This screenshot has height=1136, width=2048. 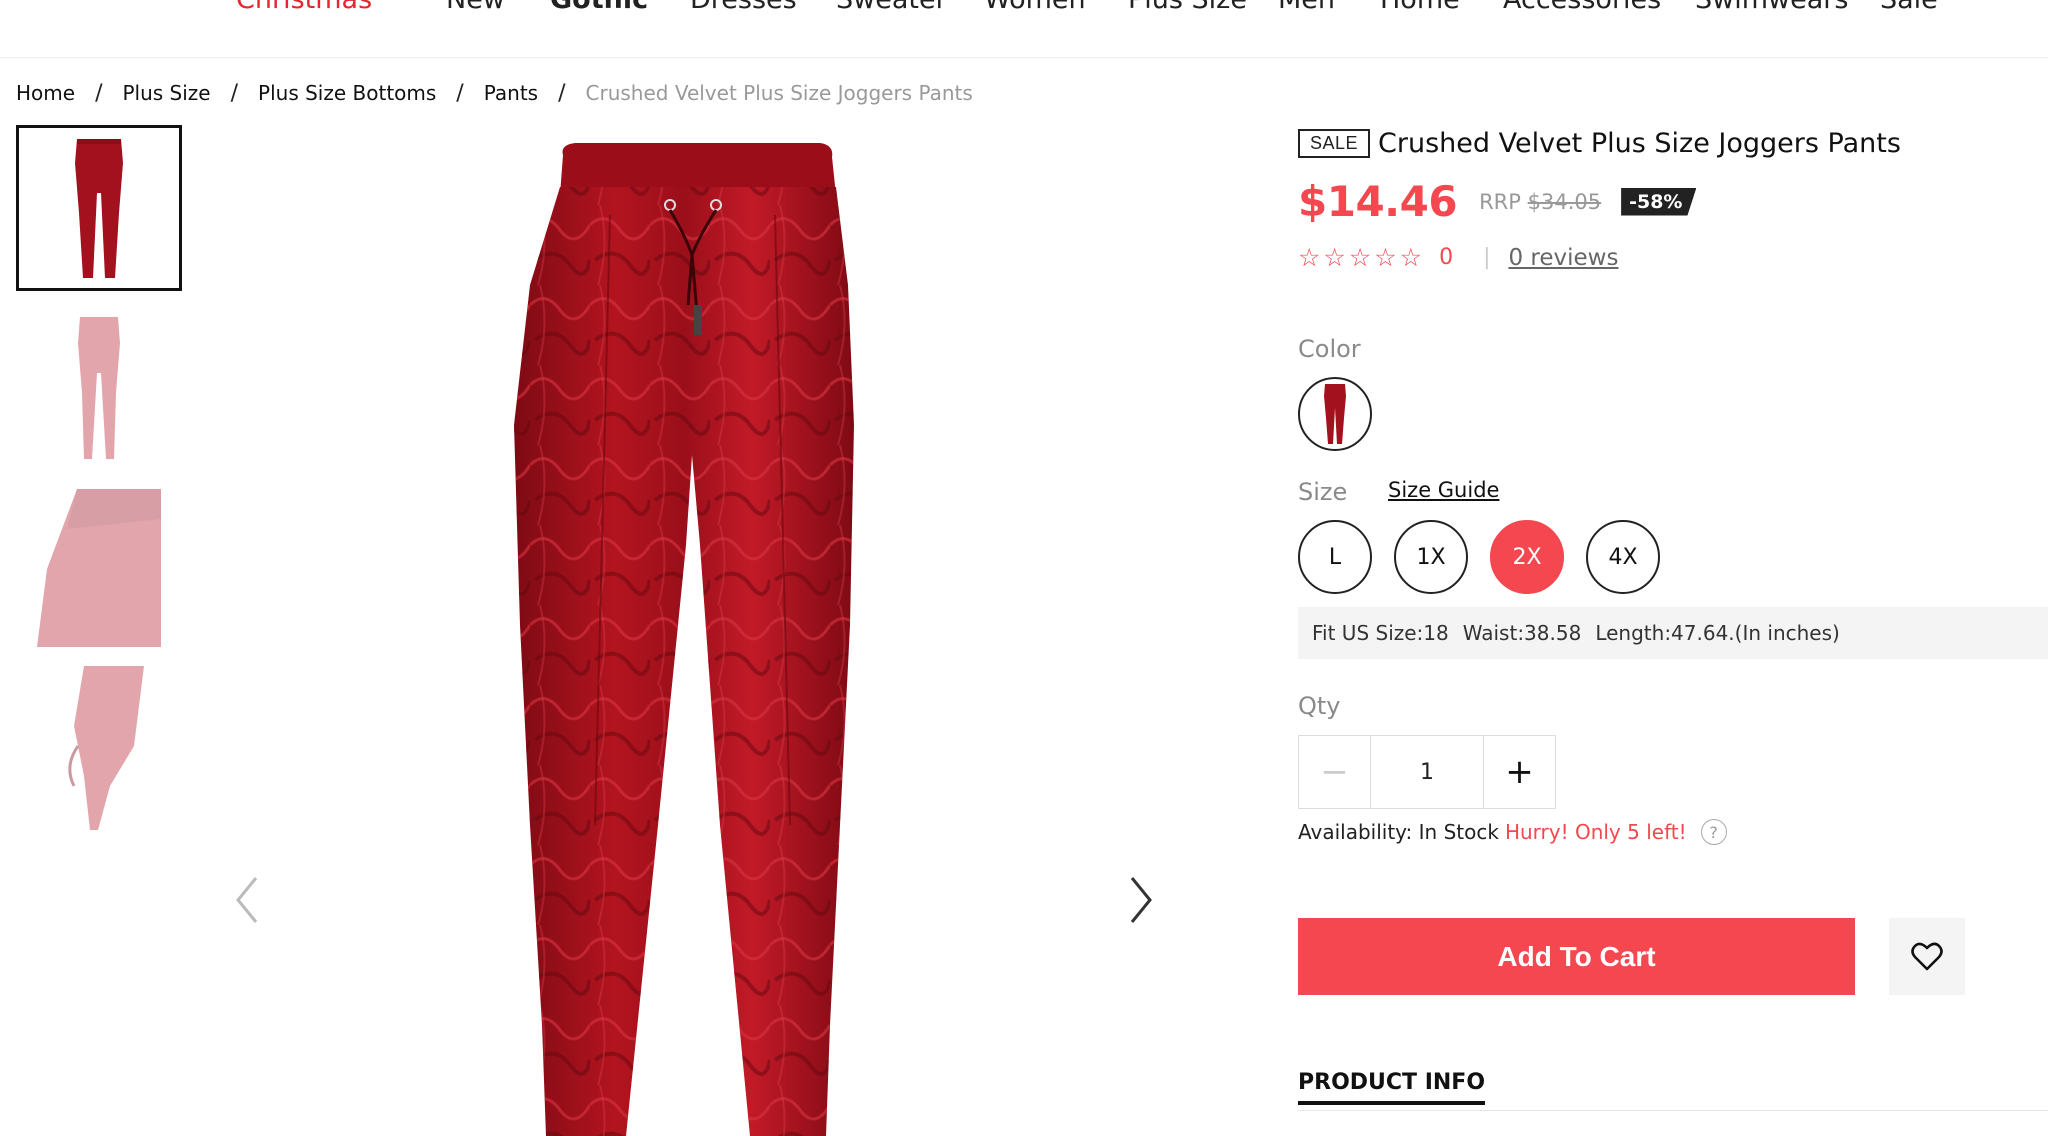 What do you see at coordinates (1639, 143) in the screenshot?
I see `product-title: Crushed Velvet Plus Size Joggers Pants` at bounding box center [1639, 143].